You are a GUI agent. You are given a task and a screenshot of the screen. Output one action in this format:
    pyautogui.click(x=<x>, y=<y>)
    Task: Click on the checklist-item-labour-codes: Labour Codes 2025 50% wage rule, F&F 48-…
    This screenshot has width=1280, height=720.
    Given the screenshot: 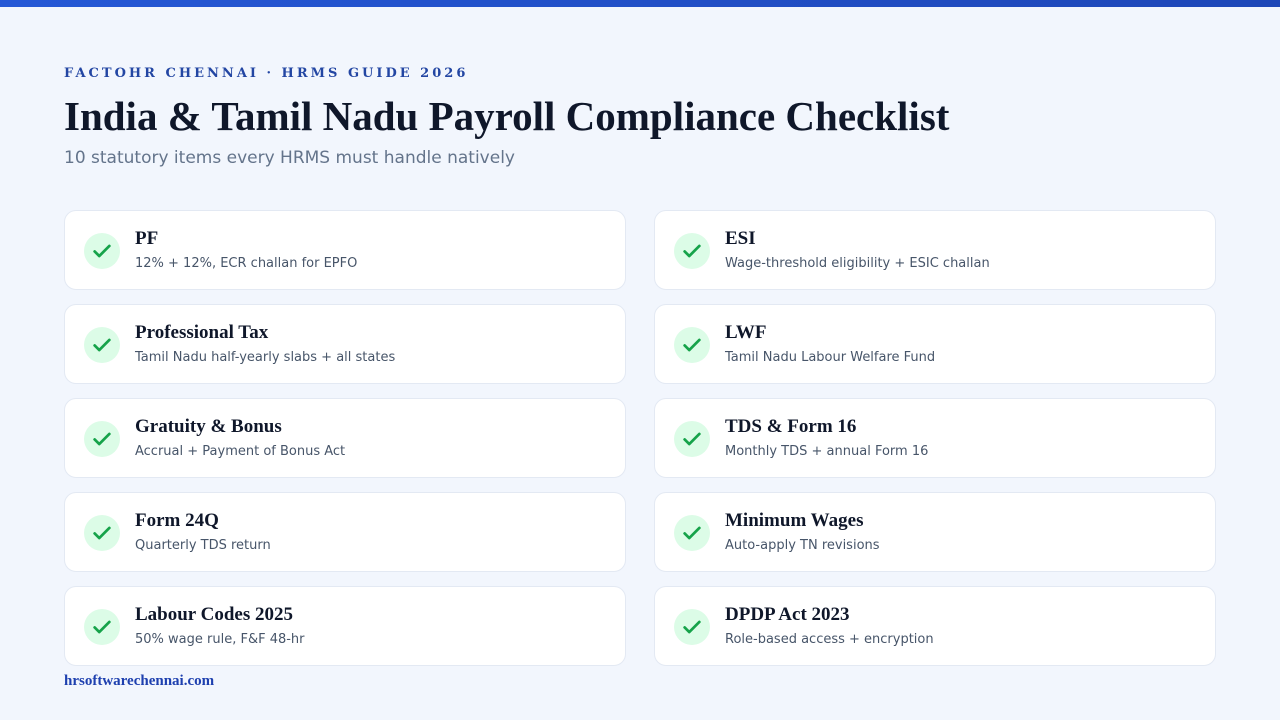 What is the action you would take?
    pyautogui.click(x=345, y=626)
    